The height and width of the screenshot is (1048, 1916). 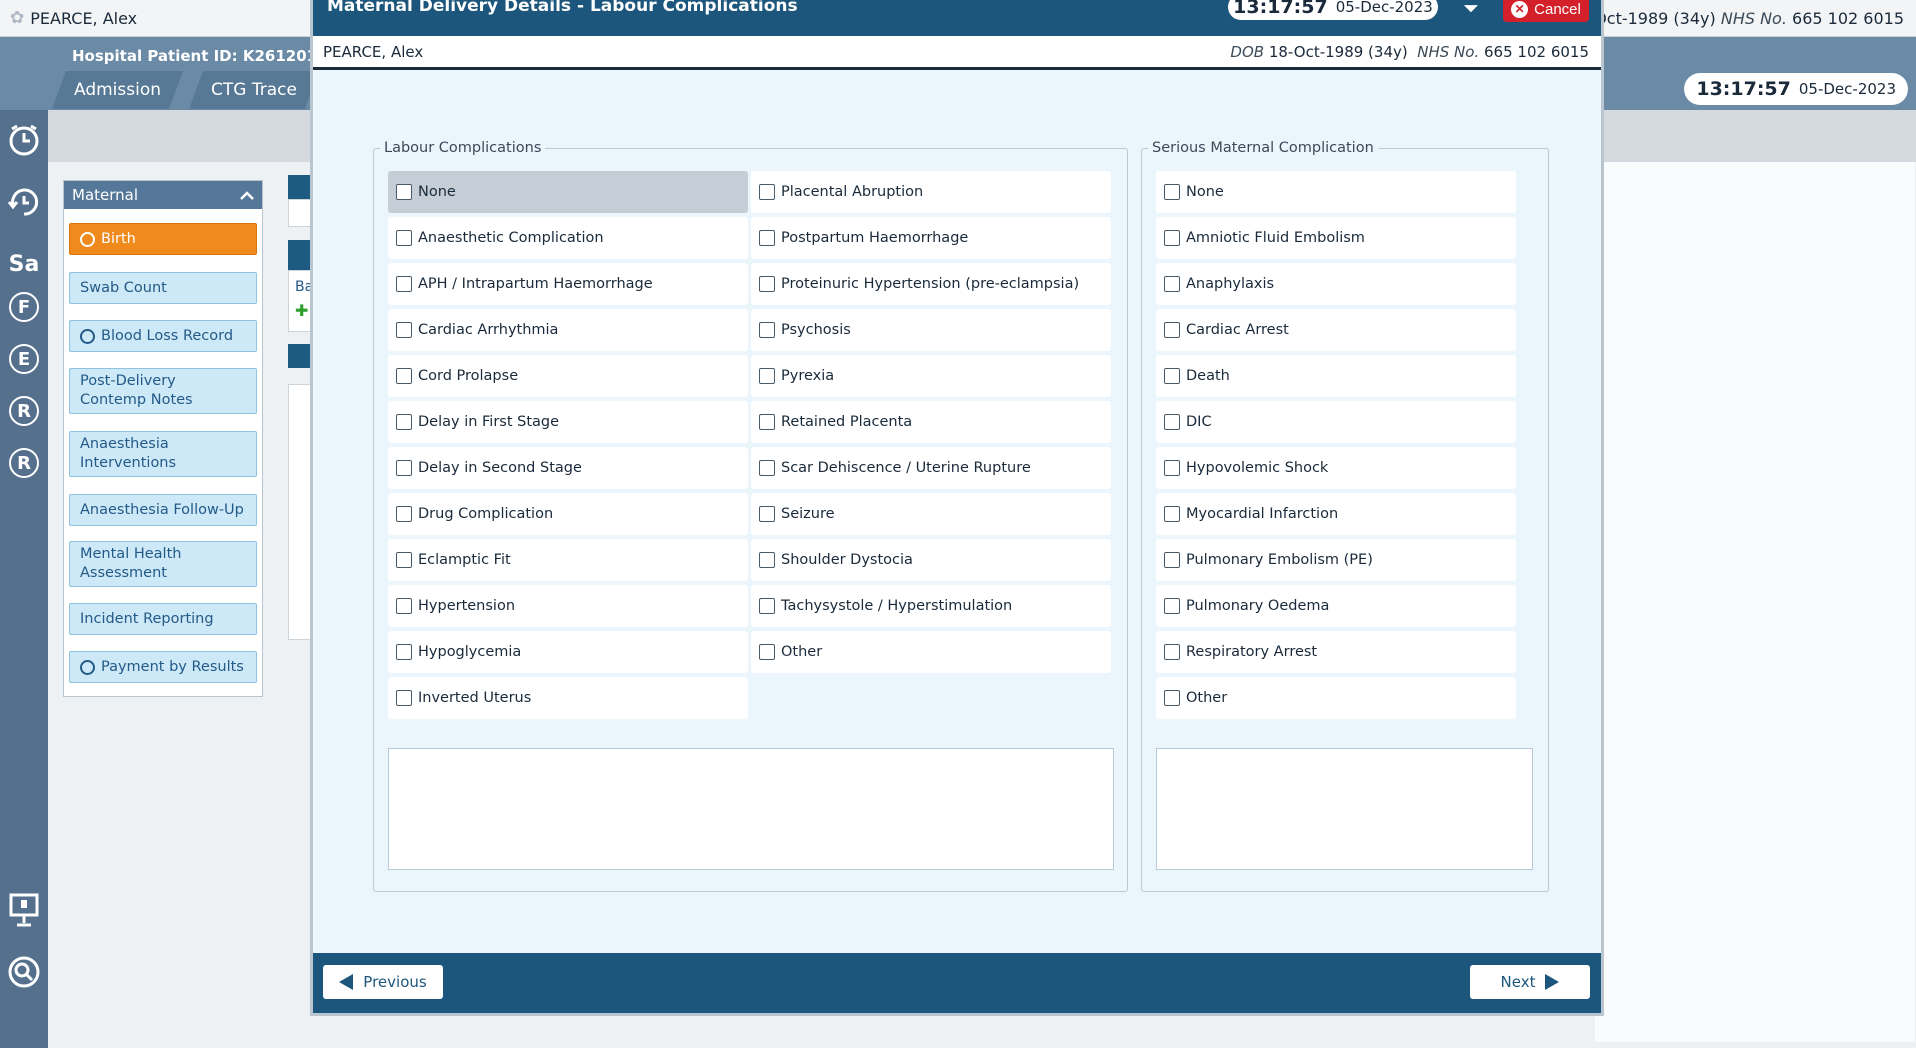 What do you see at coordinates (535, 284) in the screenshot?
I see `checkbox-label: APH / Intrapartum Haemorrhage` at bounding box center [535, 284].